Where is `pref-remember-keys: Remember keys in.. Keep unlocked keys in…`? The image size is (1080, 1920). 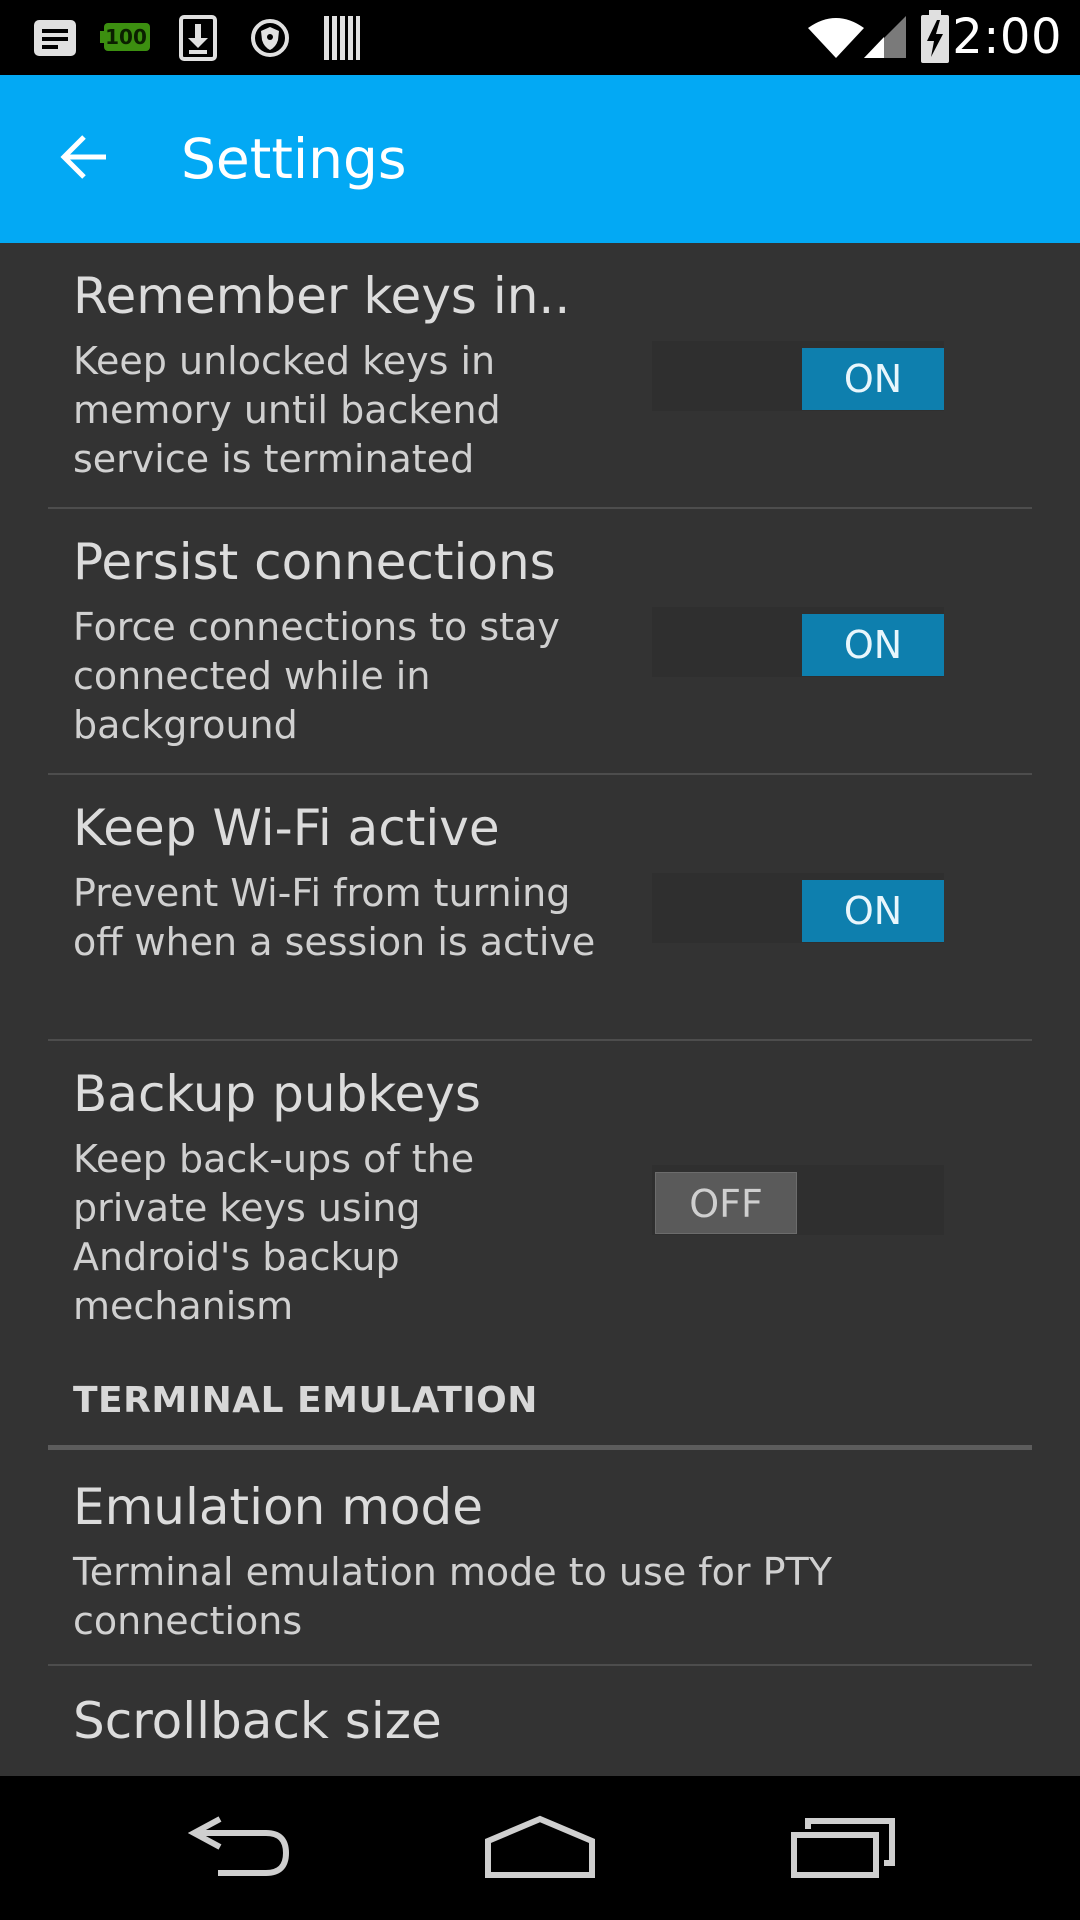
pref-remember-keys: Remember keys in.. Keep unlocked keys in… is located at coordinates (540, 376).